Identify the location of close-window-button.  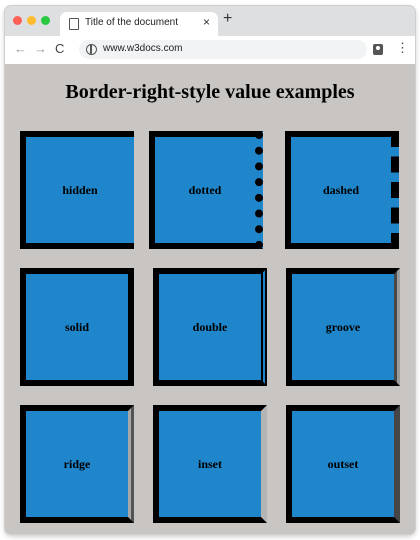
(17, 20).